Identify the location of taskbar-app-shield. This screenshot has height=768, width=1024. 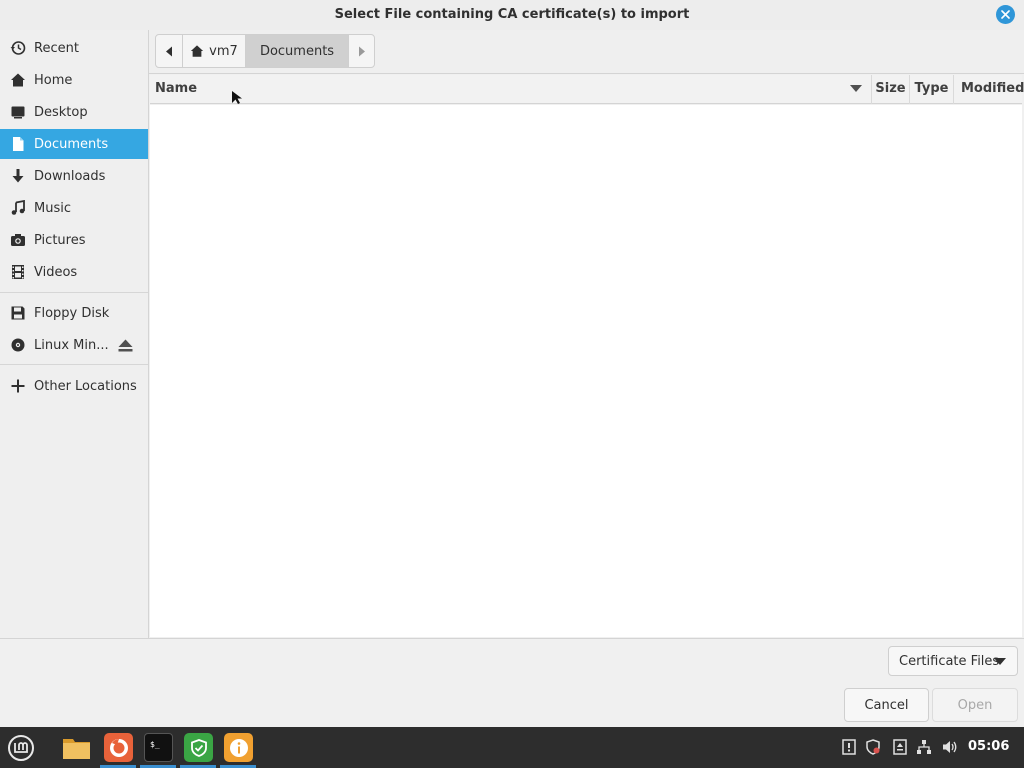
(198, 747).